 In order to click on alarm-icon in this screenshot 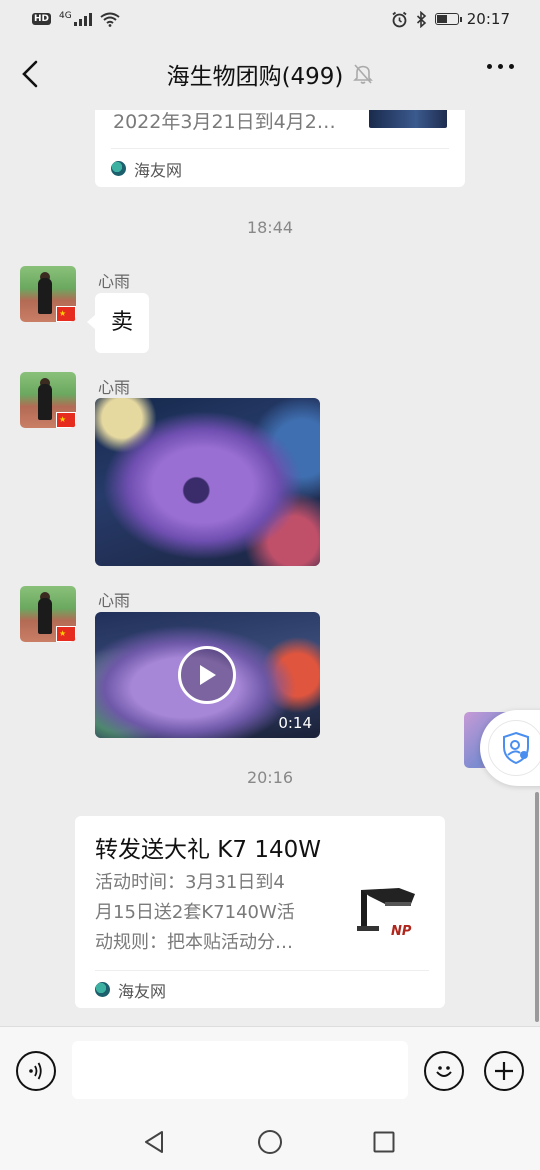, I will do `click(399, 19)`.